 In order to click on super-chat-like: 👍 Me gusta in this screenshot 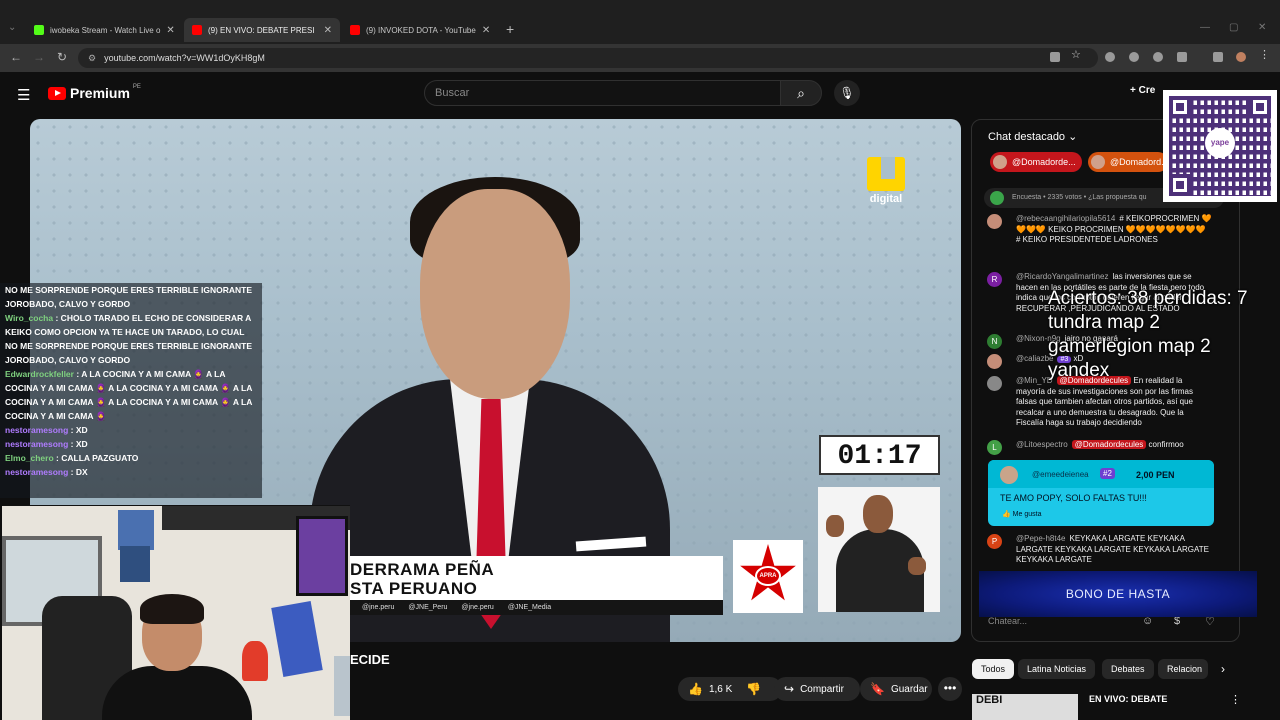, I will do `click(1021, 514)`.